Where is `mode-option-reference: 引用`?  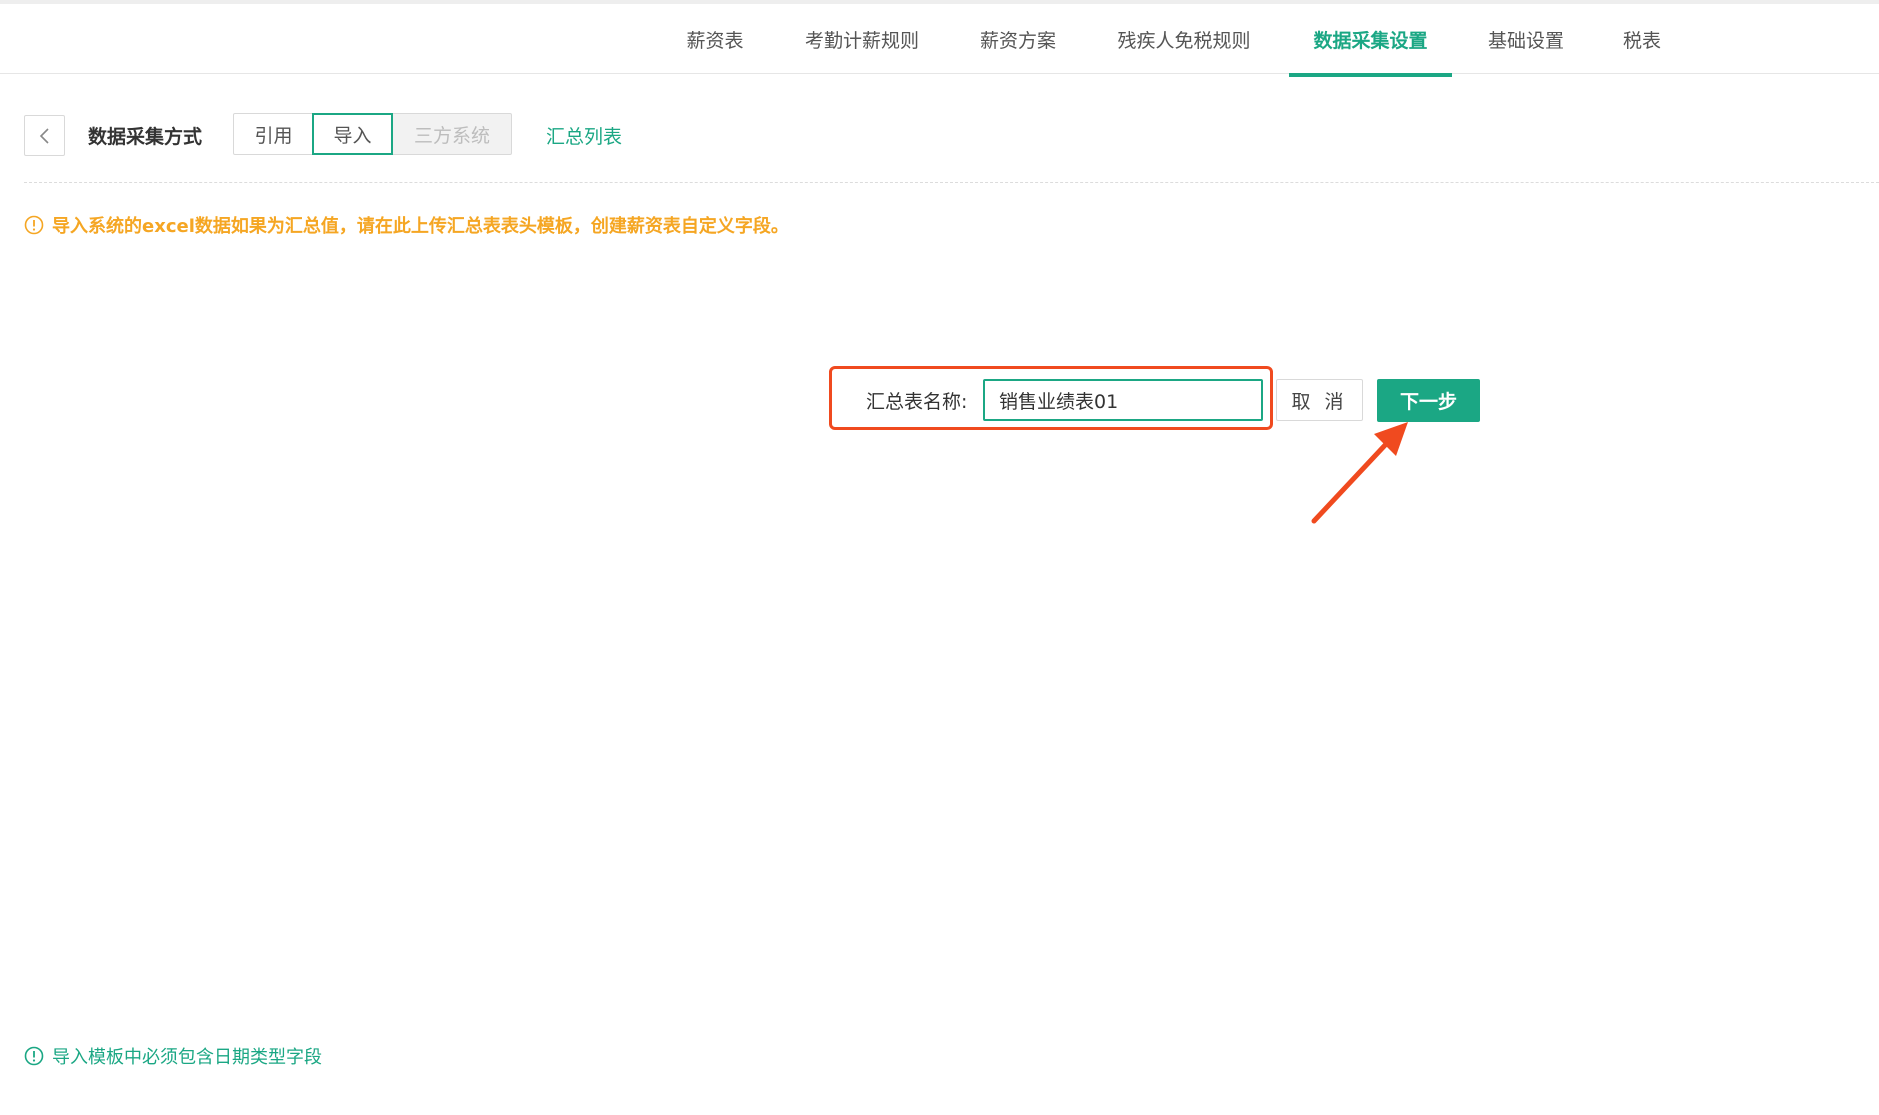
mode-option-reference: 引用 is located at coordinates (273, 134).